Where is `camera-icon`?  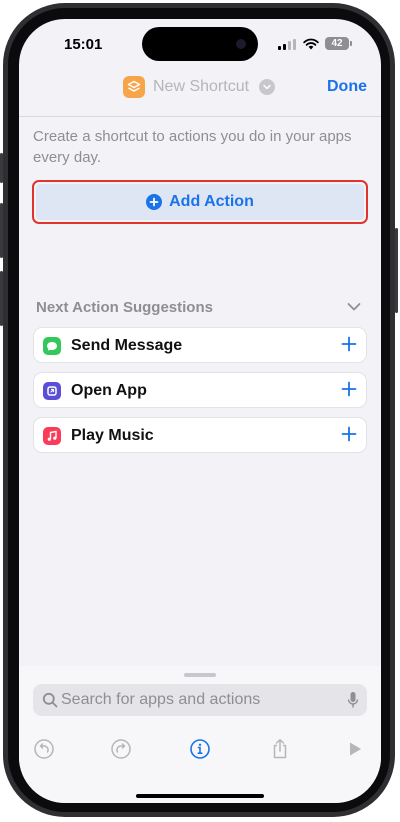
camera-icon is located at coordinates (241, 44).